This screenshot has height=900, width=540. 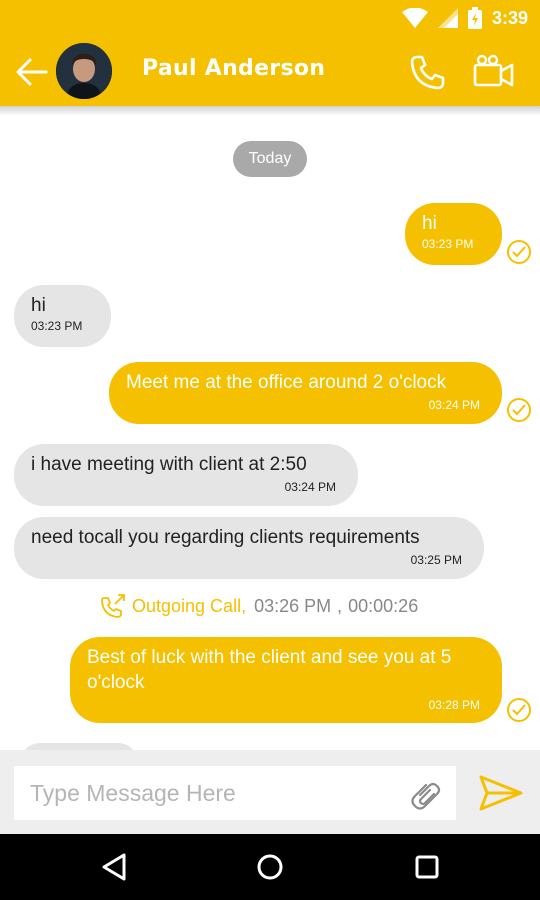 What do you see at coordinates (447, 18) in the screenshot?
I see `signal-icon` at bounding box center [447, 18].